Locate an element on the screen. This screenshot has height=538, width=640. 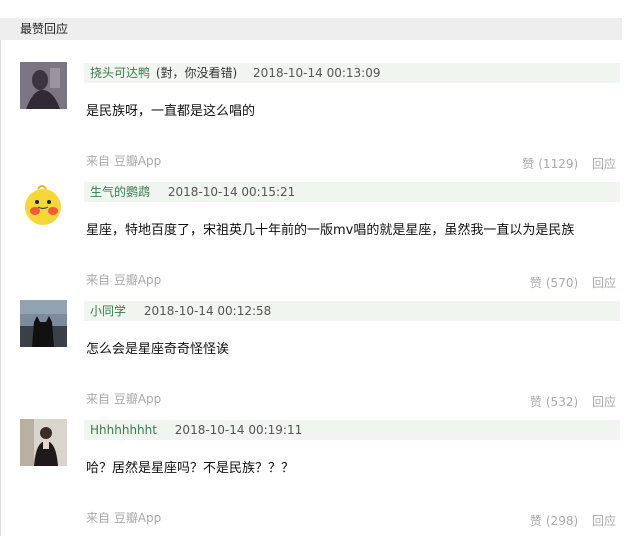
person-photo-avatar is located at coordinates (43, 442).